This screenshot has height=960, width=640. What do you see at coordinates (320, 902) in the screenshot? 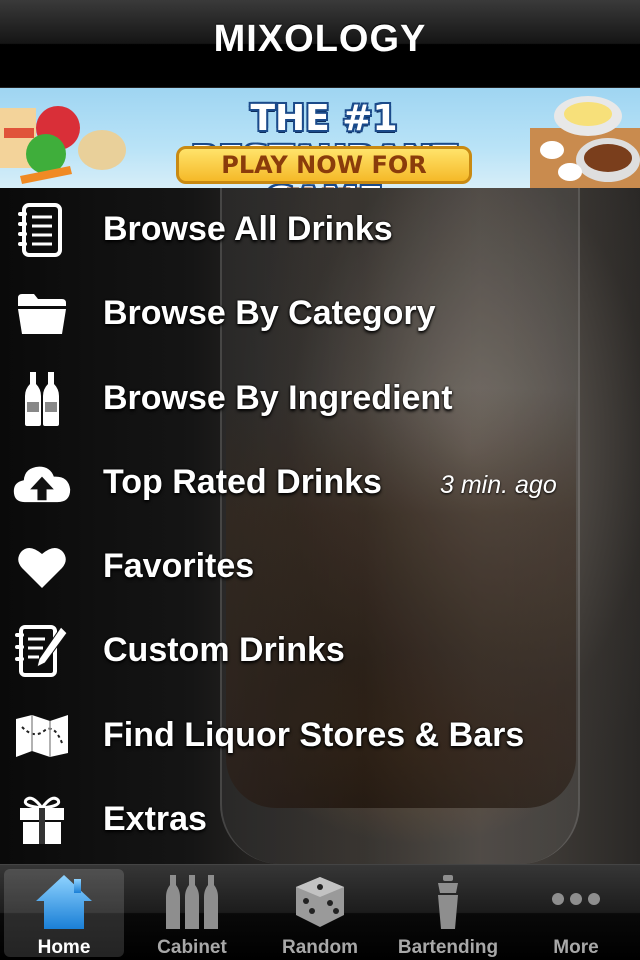
I see `dice-icon` at bounding box center [320, 902].